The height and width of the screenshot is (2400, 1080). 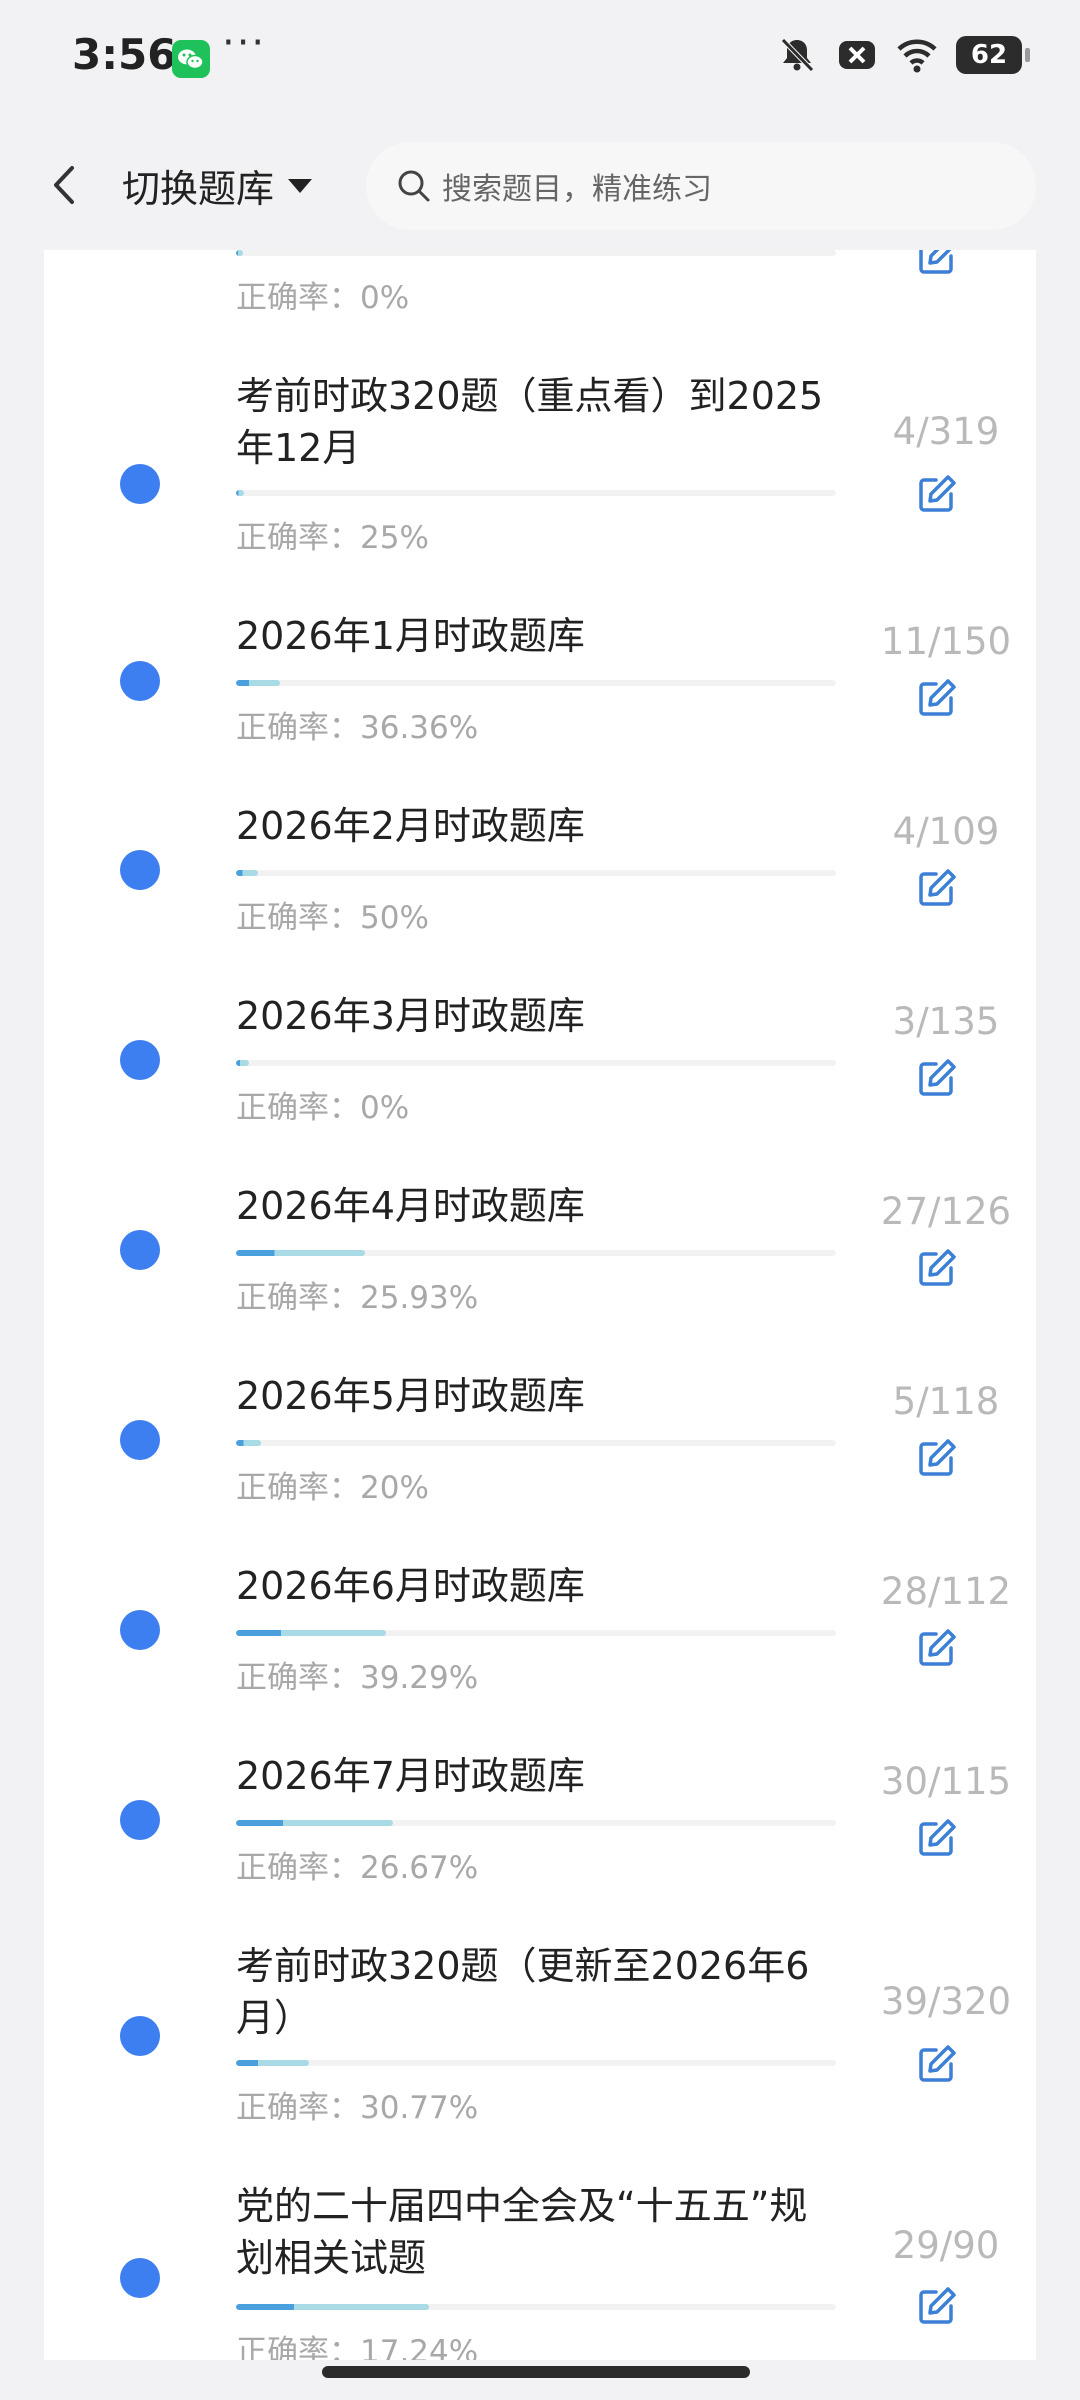 What do you see at coordinates (357, 2108) in the screenshot?
I see `accuracy-text: 正确率：30.77%` at bounding box center [357, 2108].